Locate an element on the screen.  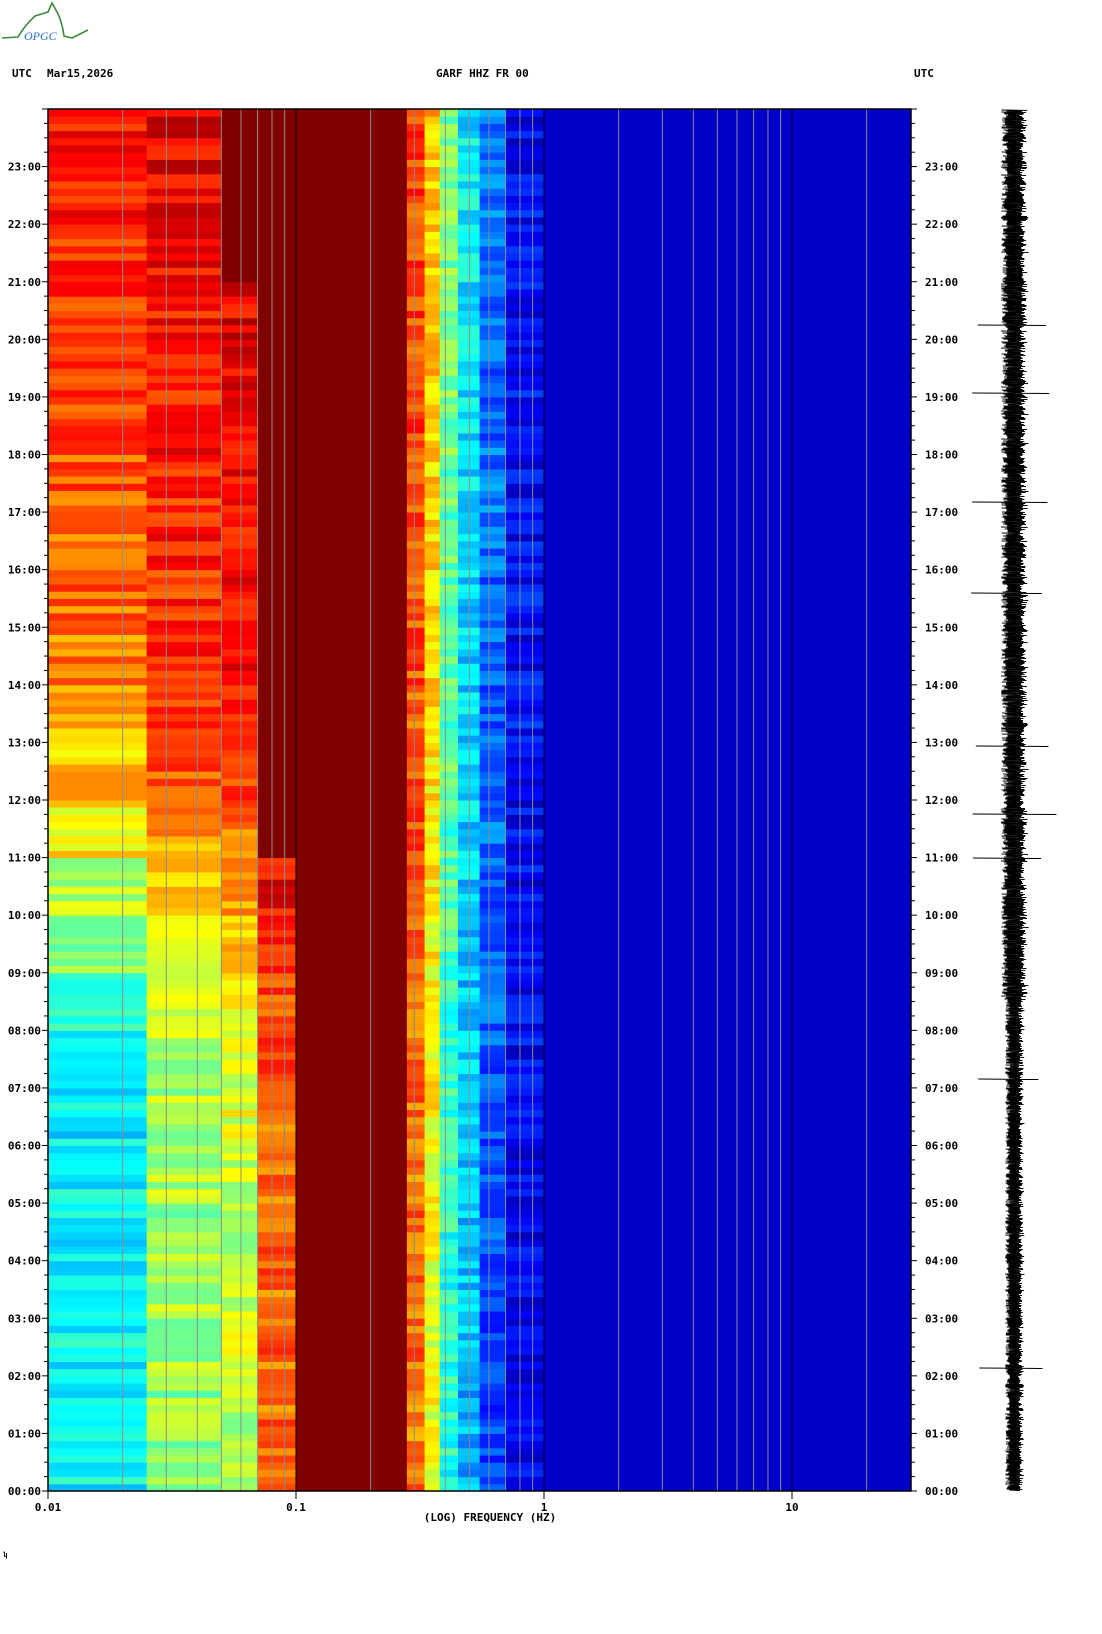
footer-mark: ʮ is located at coordinates (5, 1555).